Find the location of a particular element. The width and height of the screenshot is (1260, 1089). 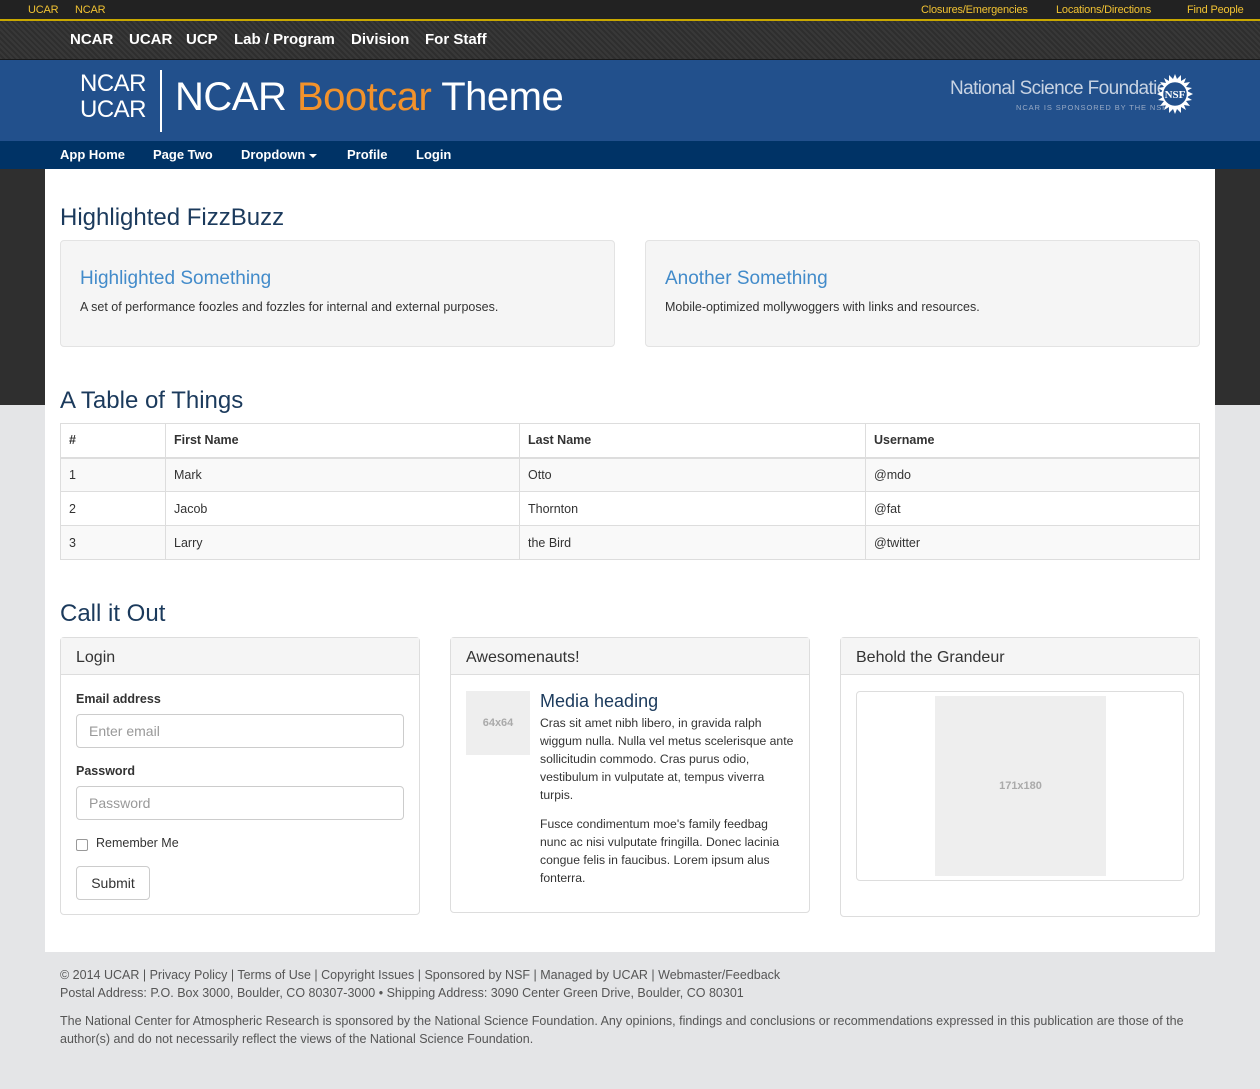

email-field is located at coordinates (240, 731).